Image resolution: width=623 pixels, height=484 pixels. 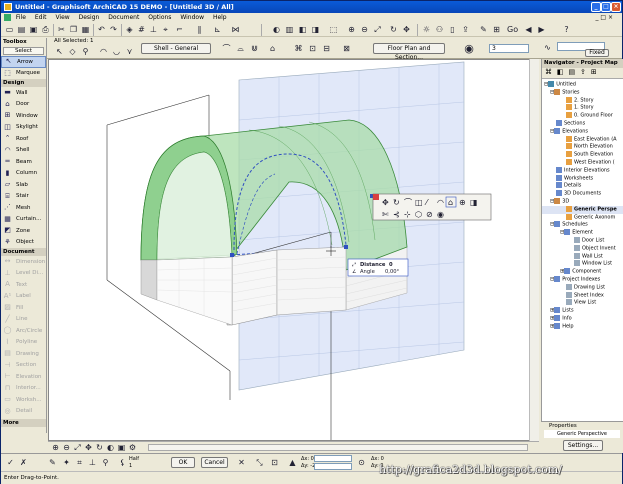 I want to click on tool-roof: ⌃ Roof, so click(x=23, y=139).